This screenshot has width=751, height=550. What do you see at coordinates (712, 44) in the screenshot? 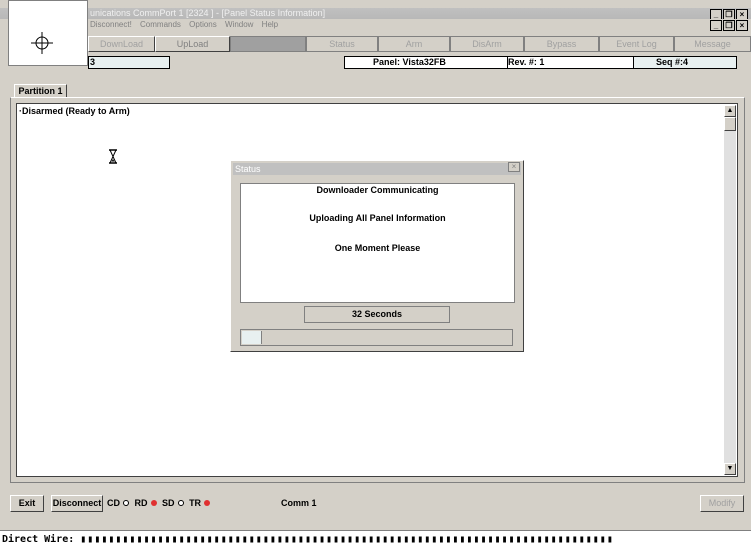
I see `message-button: Message` at bounding box center [712, 44].